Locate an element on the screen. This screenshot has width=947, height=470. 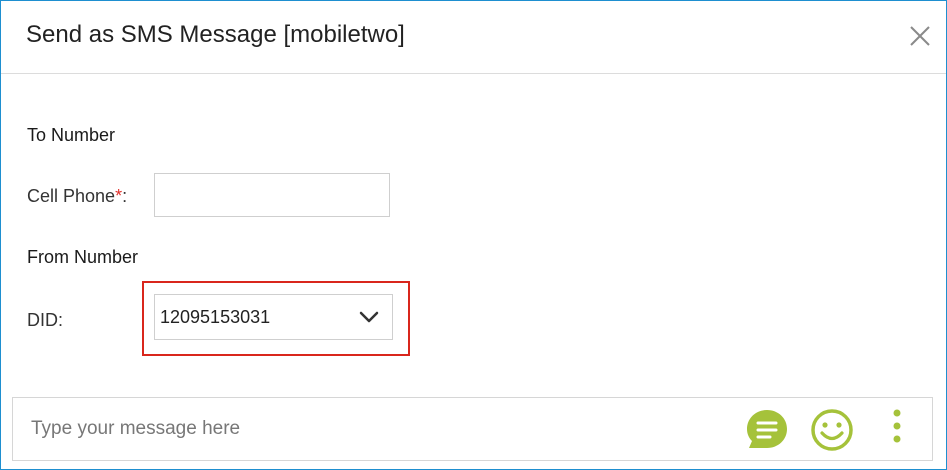
did-select: 12095153031 is located at coordinates (273, 317).